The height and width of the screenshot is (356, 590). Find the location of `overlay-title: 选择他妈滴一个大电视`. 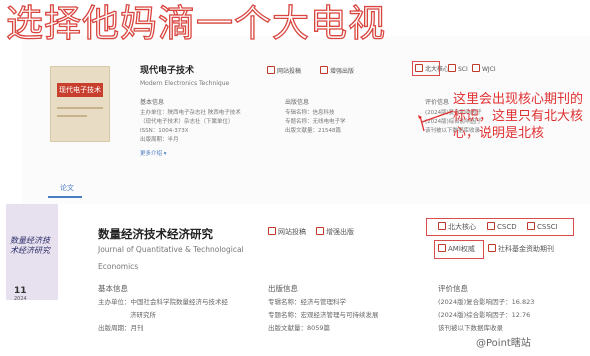

overlay-title: 选择他妈滴一个大电视 is located at coordinates (195, 23).